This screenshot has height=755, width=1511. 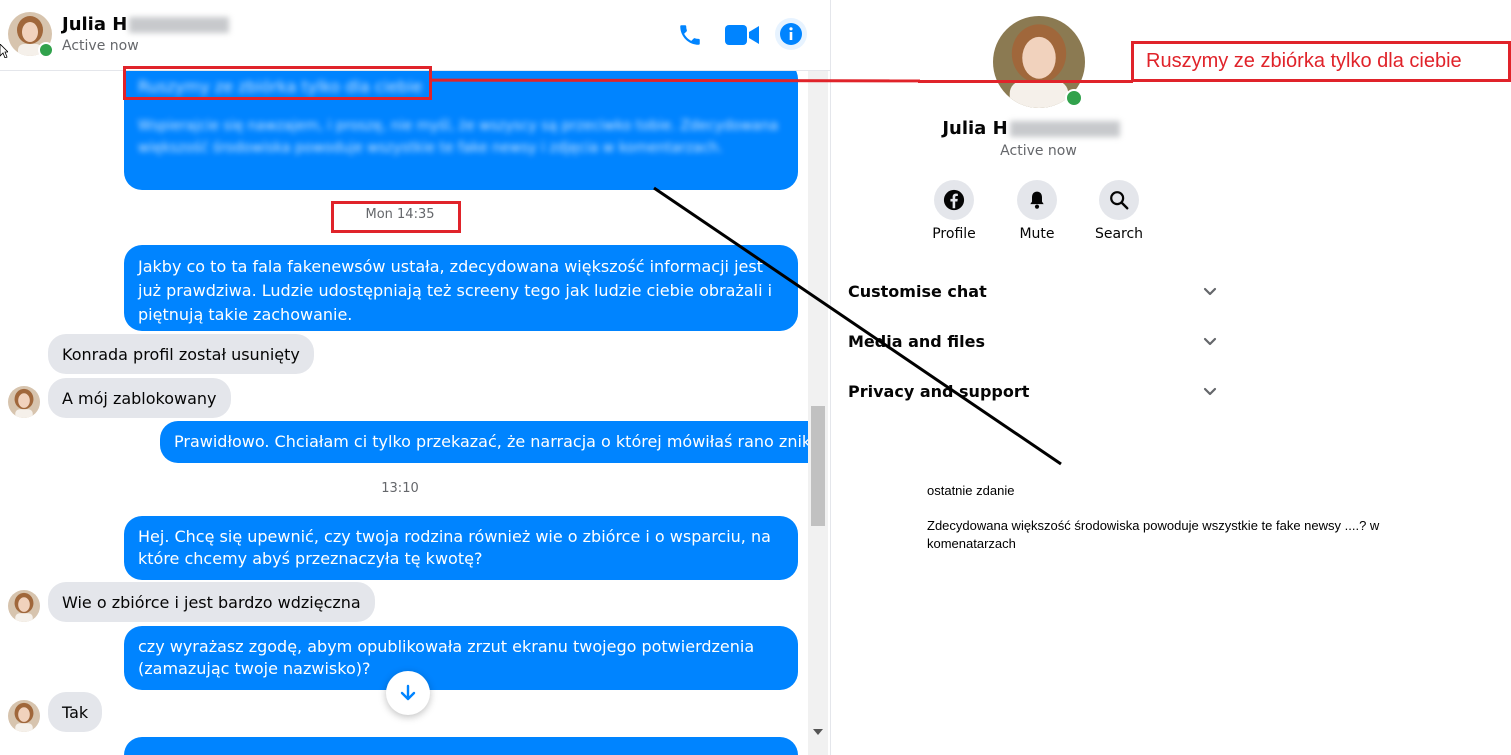 What do you see at coordinates (690, 35) in the screenshot?
I see `phone-call-icon` at bounding box center [690, 35].